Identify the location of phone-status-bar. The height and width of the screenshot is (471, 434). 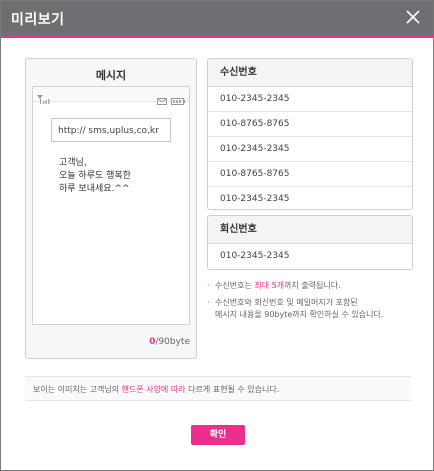
(111, 96).